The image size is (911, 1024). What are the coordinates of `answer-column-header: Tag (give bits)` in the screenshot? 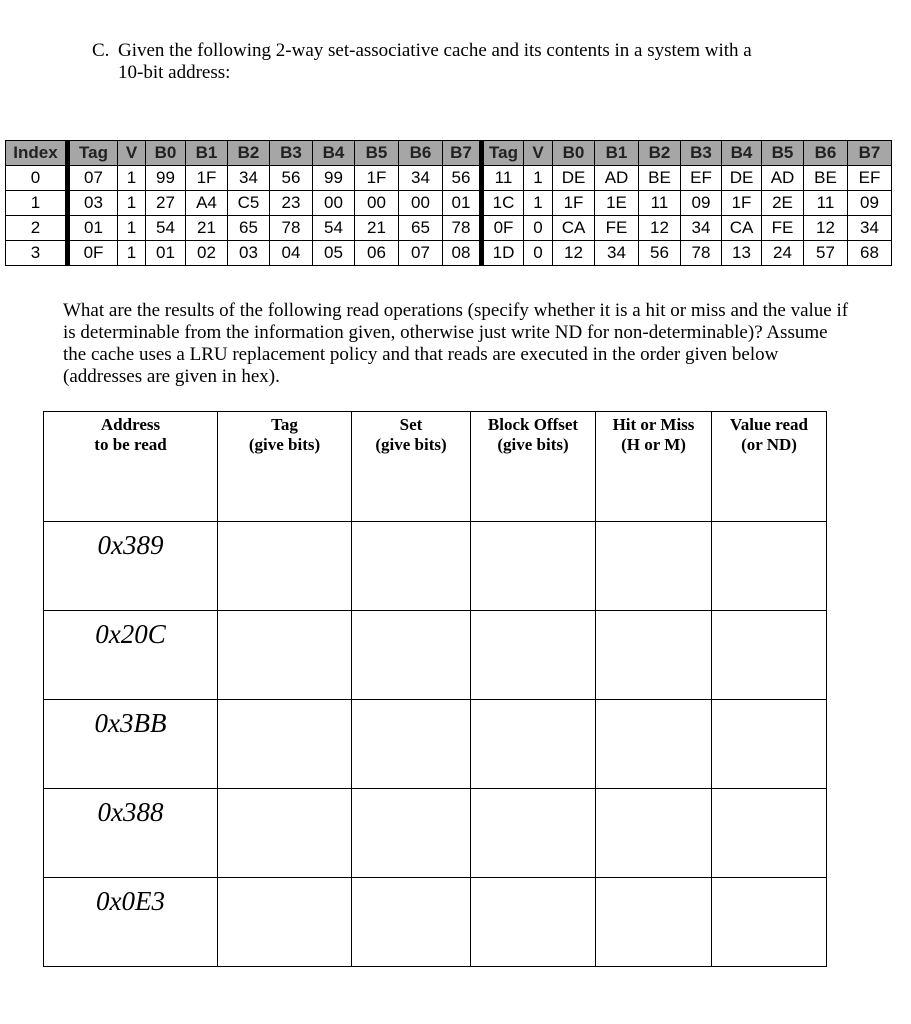 It's located at (284, 466).